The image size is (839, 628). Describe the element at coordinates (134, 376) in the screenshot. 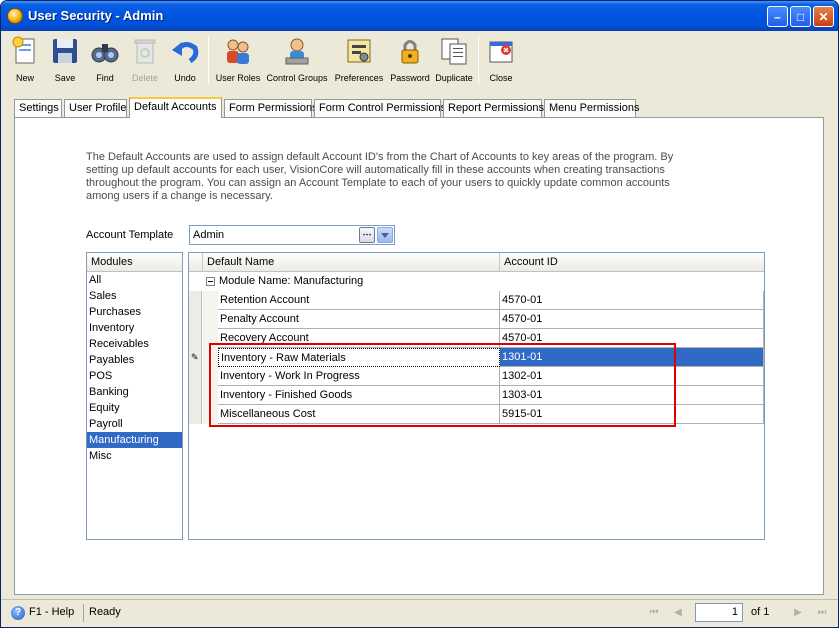

I see `module-item: POS` at that location.